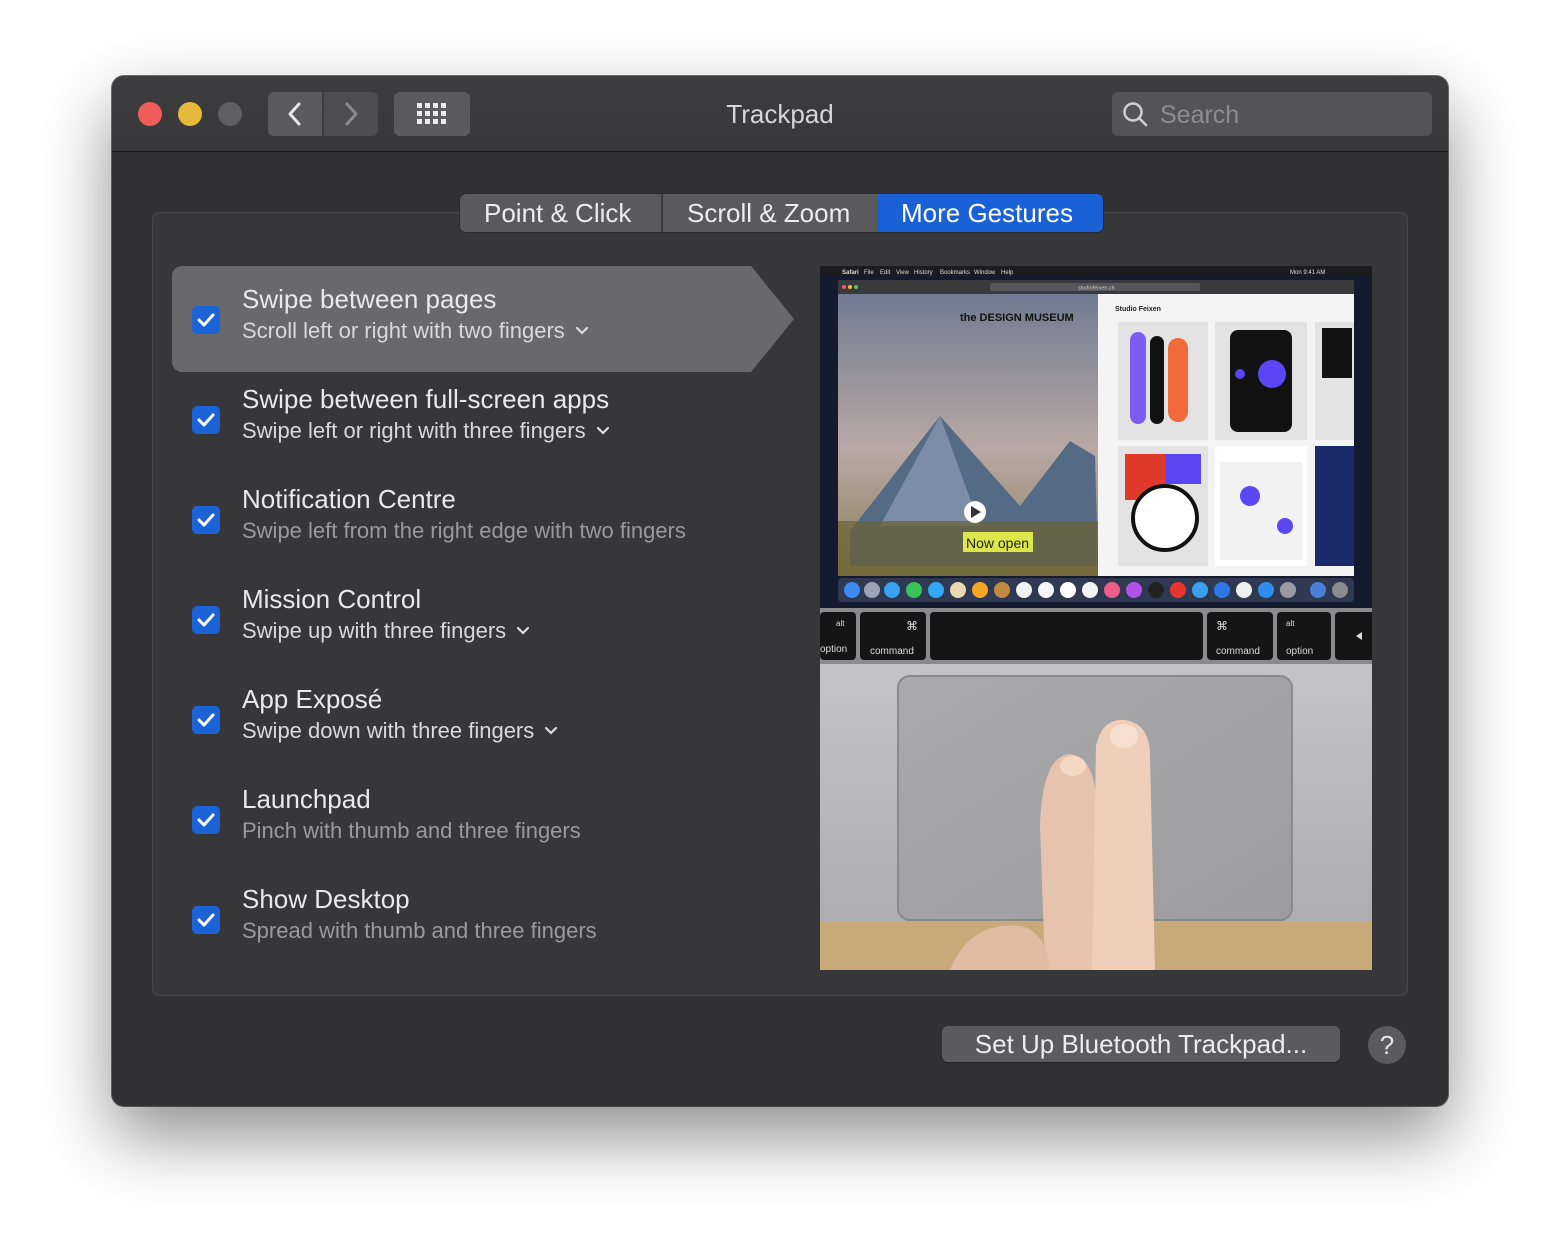 The image size is (1560, 1254). I want to click on gesture-title: App Exposé, so click(312, 699).